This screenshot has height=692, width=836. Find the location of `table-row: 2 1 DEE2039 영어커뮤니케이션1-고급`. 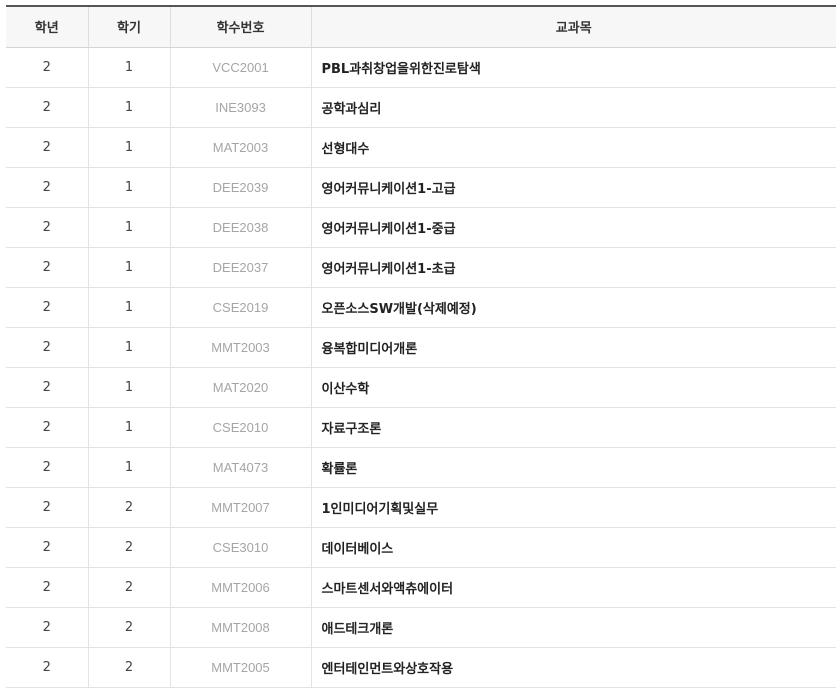

table-row: 2 1 DEE2039 영어커뮤니케이션1-고급 is located at coordinates (421, 187).